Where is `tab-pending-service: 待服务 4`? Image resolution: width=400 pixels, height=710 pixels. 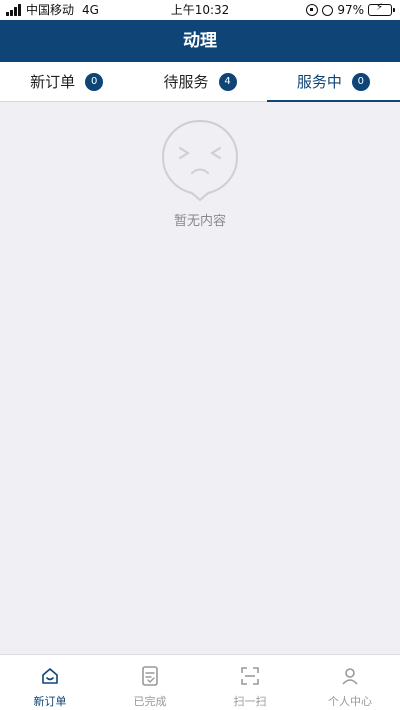 tab-pending-service: 待服务 4 is located at coordinates (199, 81).